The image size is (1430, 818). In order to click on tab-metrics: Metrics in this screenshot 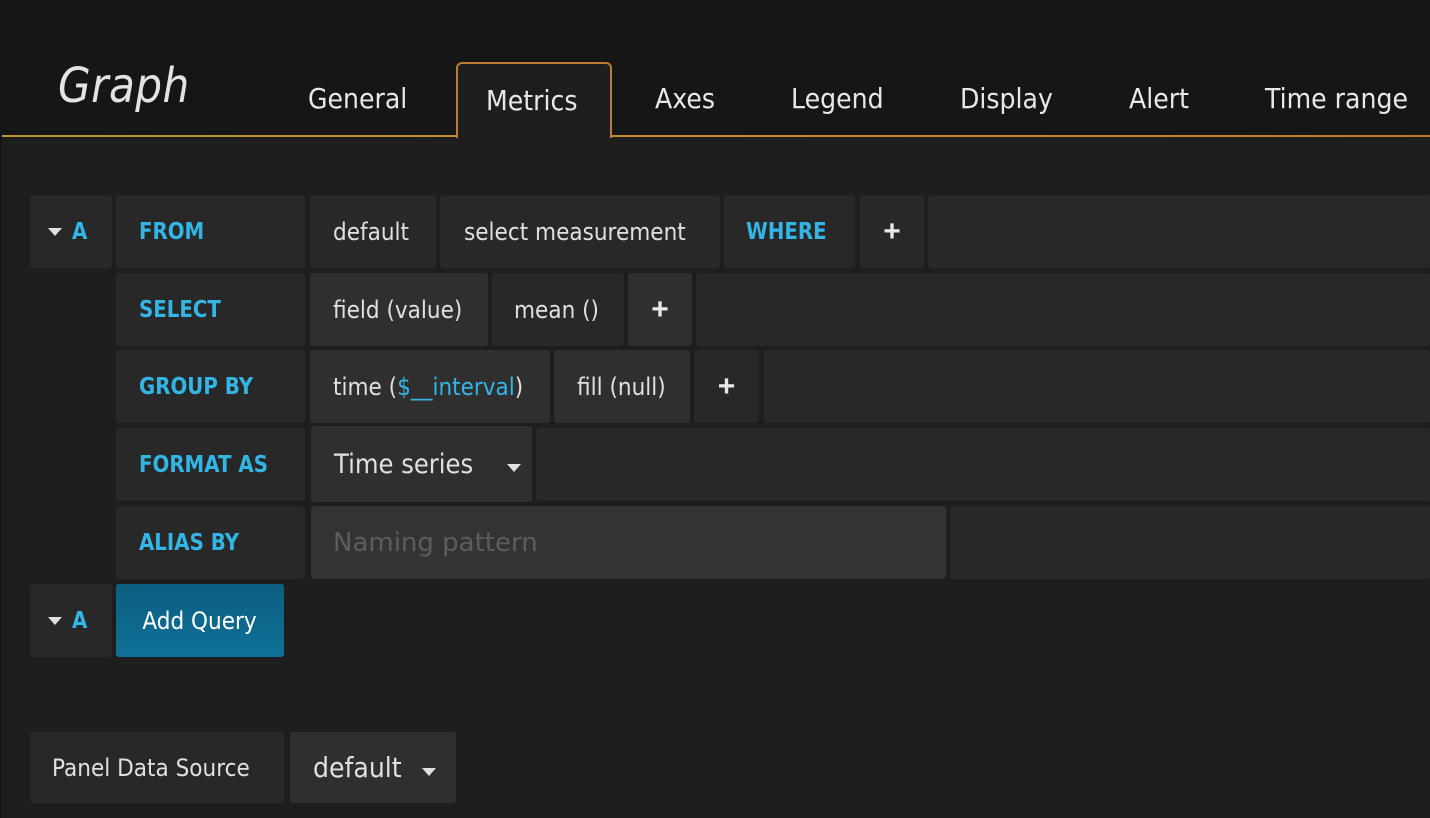, I will do `click(534, 100)`.